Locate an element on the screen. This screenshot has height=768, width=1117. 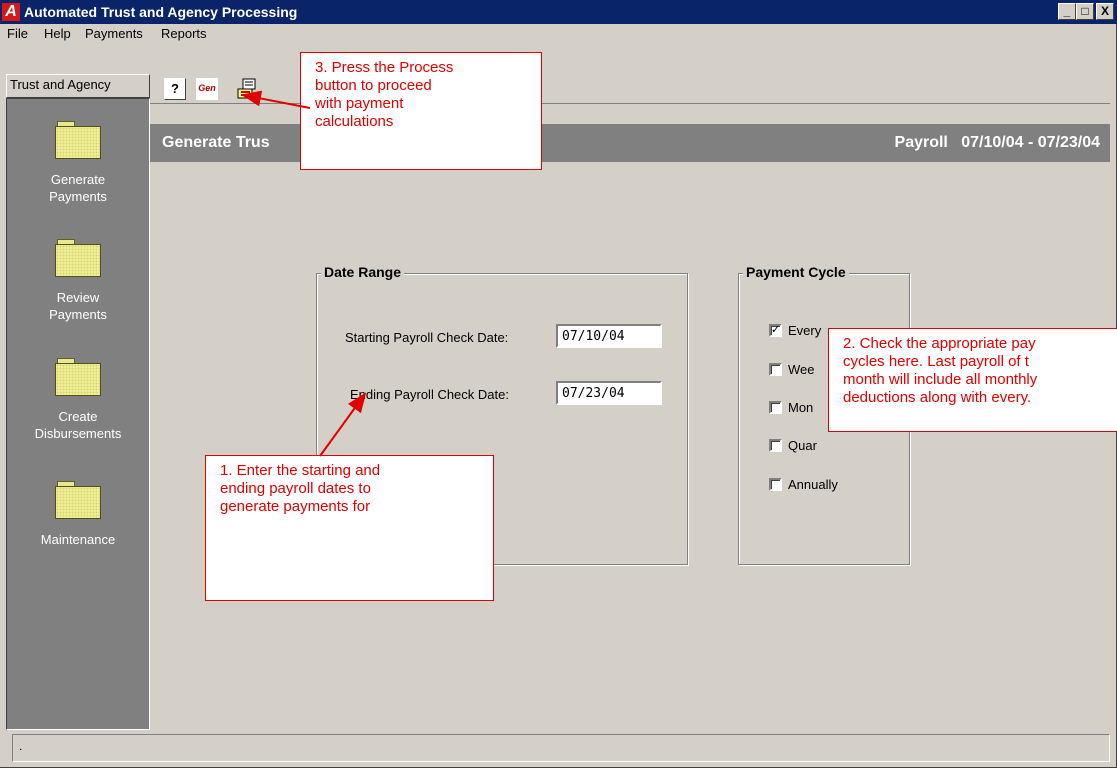
sidebar-item-generate-payments: Generate Payments is located at coordinates (78, 163).